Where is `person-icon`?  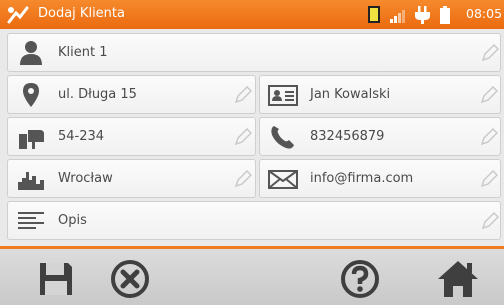
person-icon is located at coordinates (31, 53).